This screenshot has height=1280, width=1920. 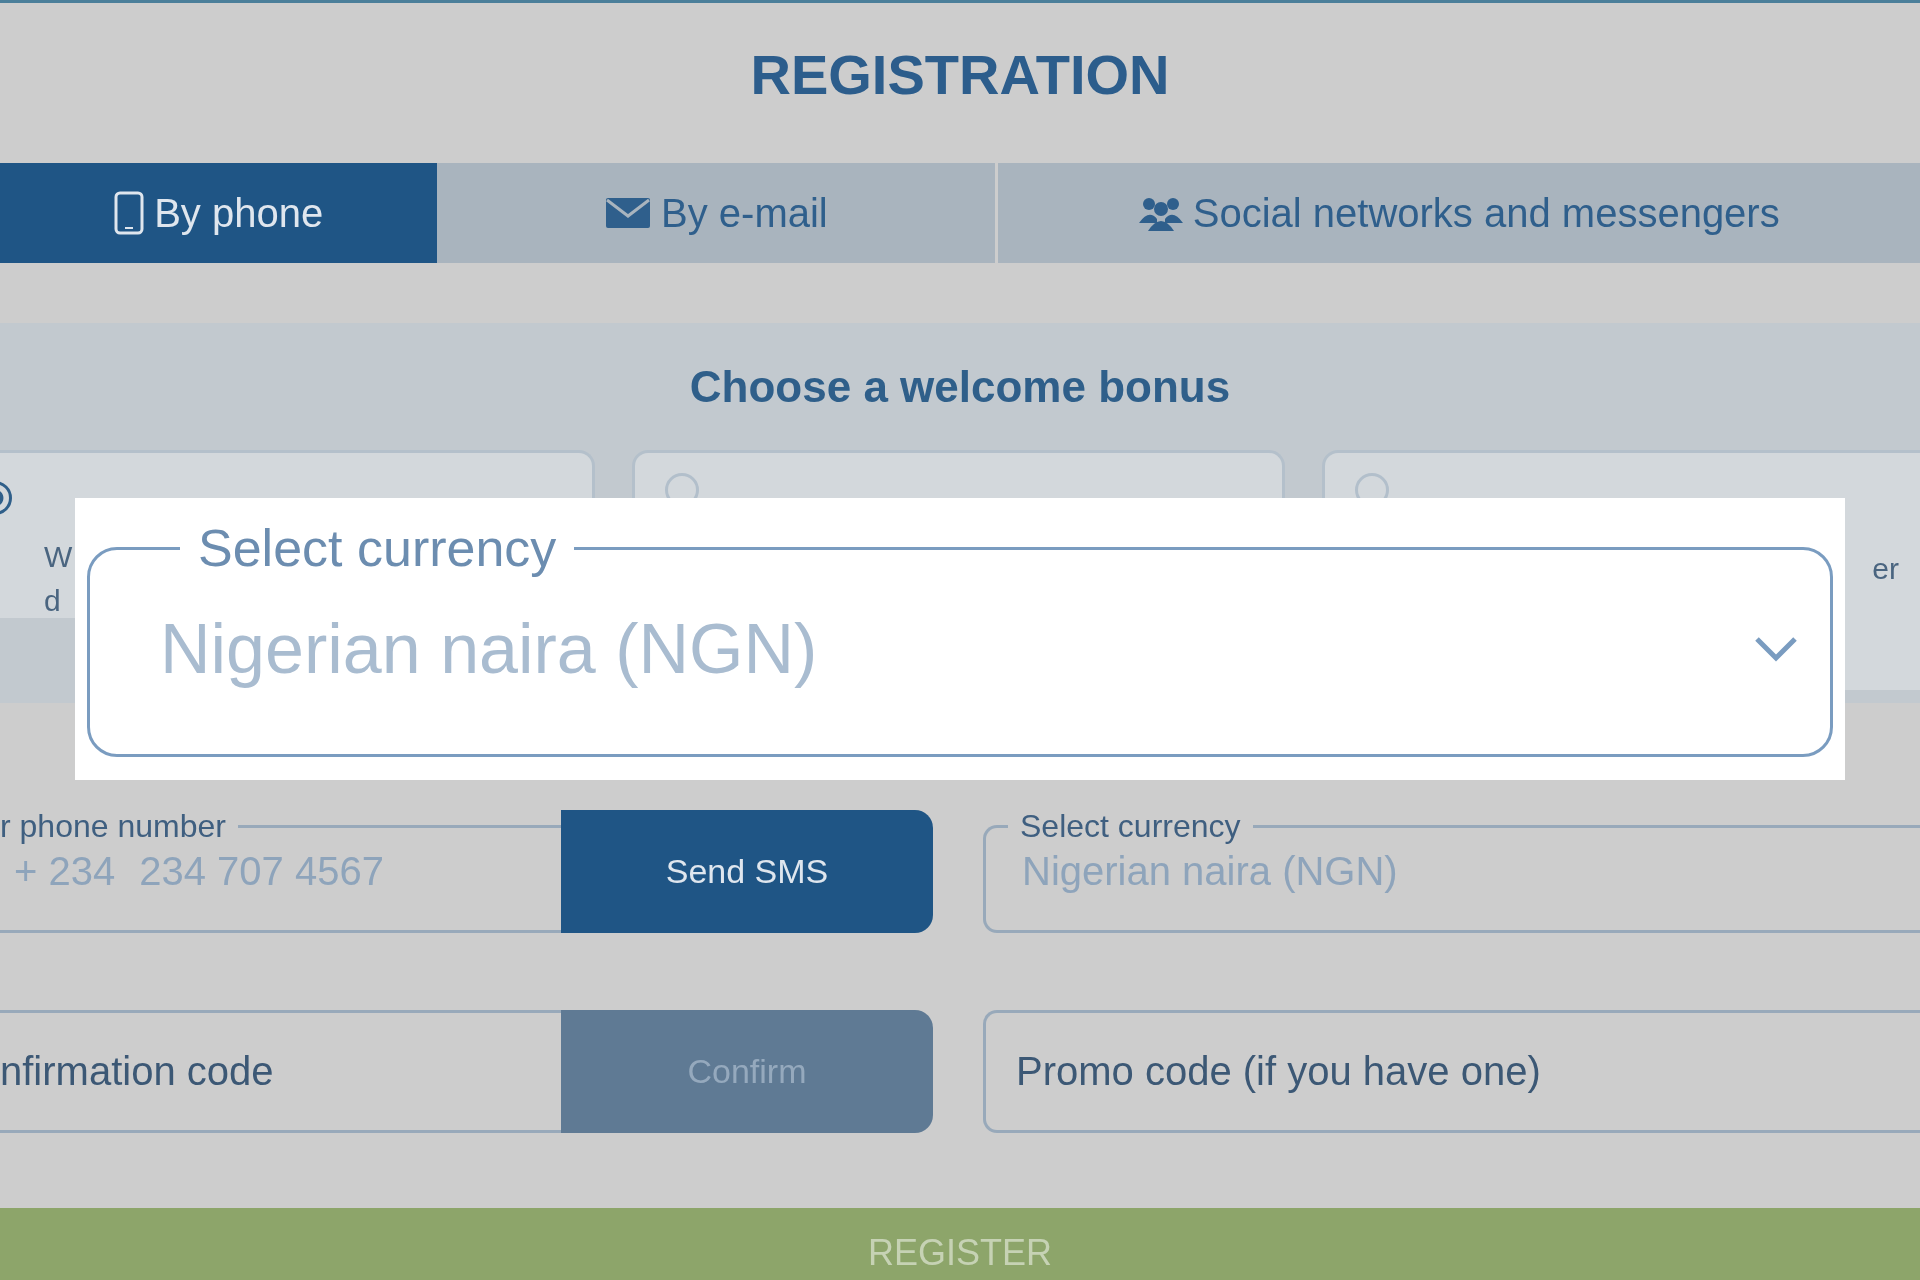 What do you see at coordinates (1130, 826) in the screenshot?
I see `field-label: Select currency` at bounding box center [1130, 826].